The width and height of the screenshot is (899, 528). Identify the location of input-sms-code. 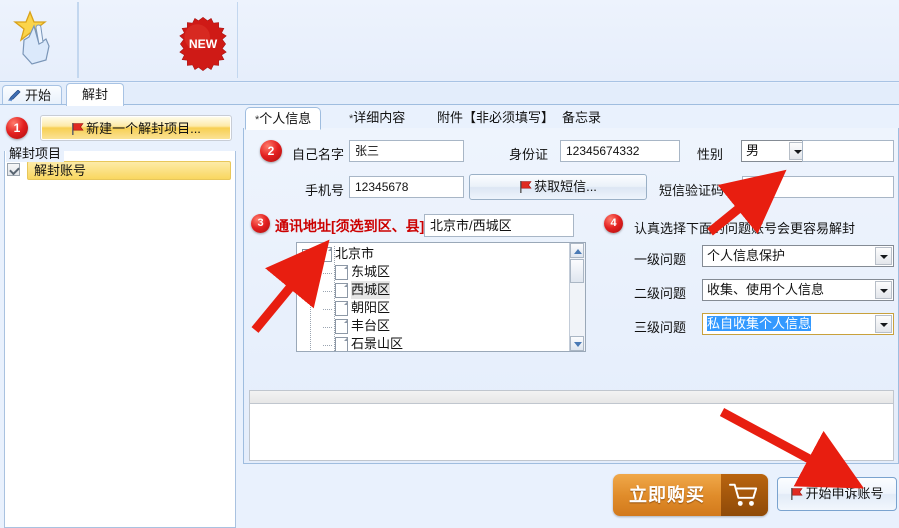
(818, 187).